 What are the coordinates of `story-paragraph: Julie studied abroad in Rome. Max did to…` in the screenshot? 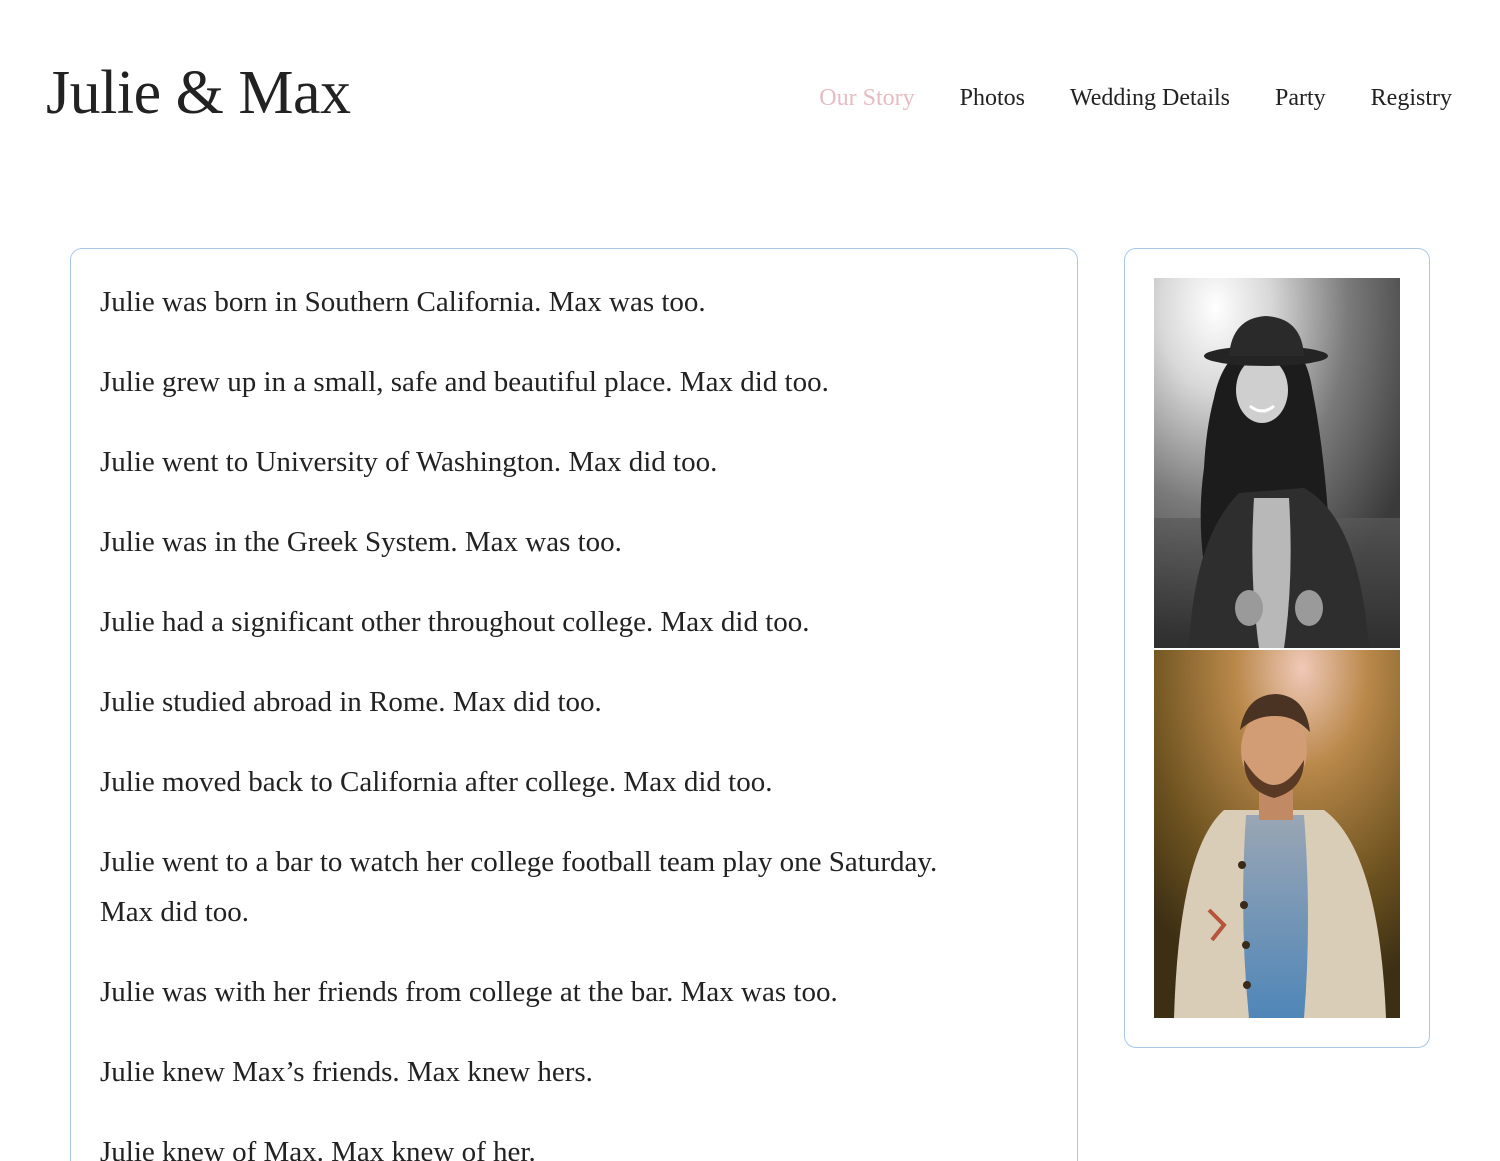 It's located at (351, 702).